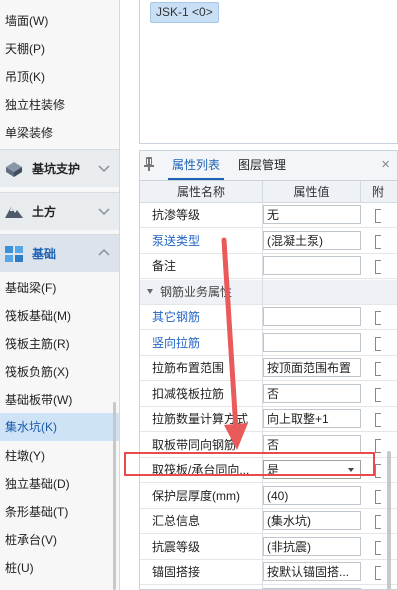  What do you see at coordinates (149, 164) in the screenshot?
I see `pin-icon` at bounding box center [149, 164].